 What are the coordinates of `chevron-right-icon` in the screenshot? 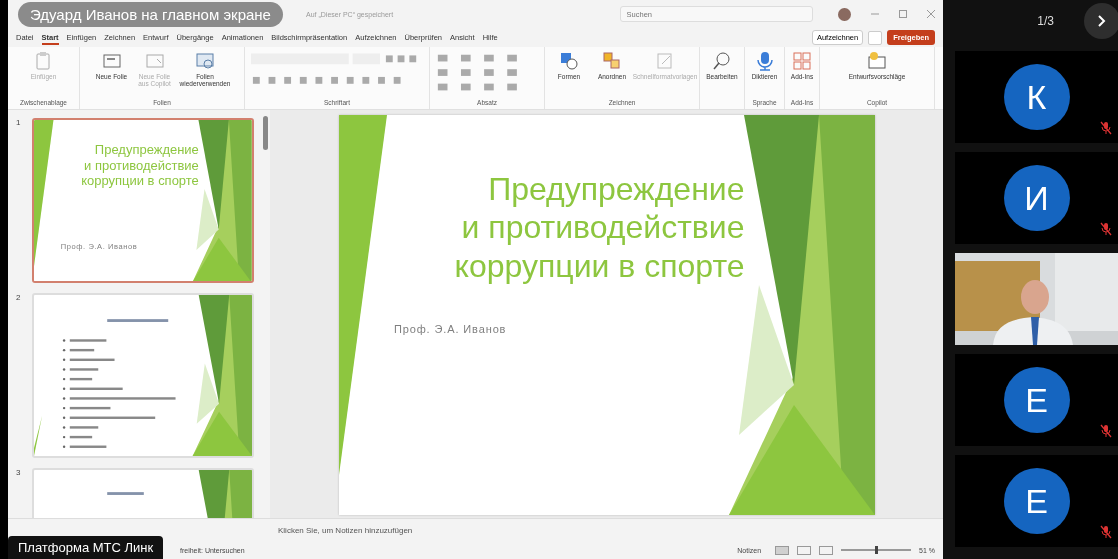 It's located at (1102, 21).